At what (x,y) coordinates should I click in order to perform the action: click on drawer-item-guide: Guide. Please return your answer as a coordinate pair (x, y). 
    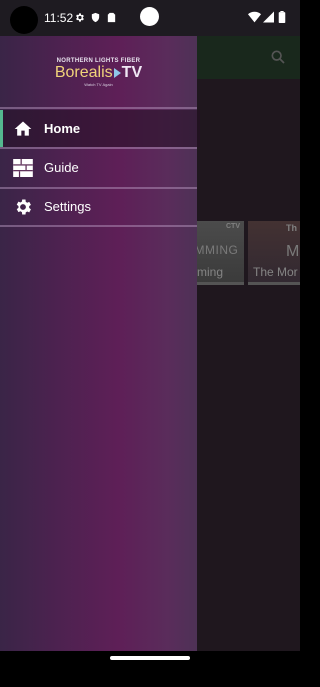
    Looking at the image, I should click on (98, 167).